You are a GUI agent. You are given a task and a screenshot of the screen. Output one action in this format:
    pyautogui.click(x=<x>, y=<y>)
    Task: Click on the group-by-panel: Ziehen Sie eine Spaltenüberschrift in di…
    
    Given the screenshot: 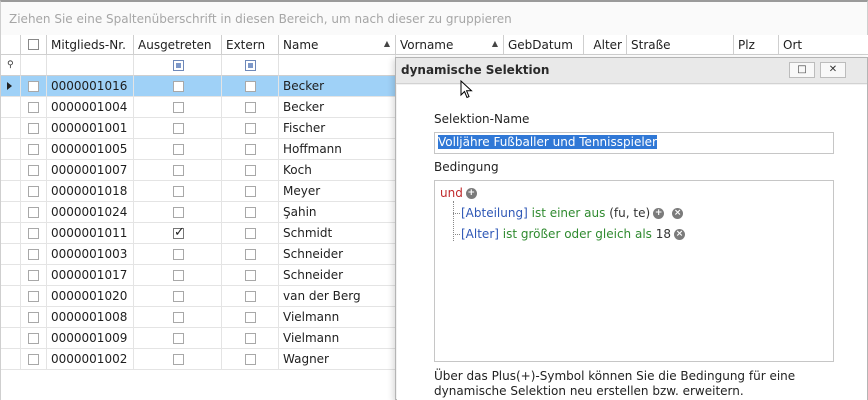 What is the action you would take?
    pyautogui.click(x=434, y=18)
    